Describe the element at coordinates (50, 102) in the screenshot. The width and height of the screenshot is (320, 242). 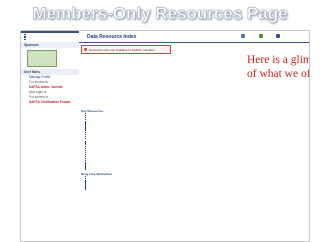
I see `user-menu-line: SAFSA Certification Exams` at that location.